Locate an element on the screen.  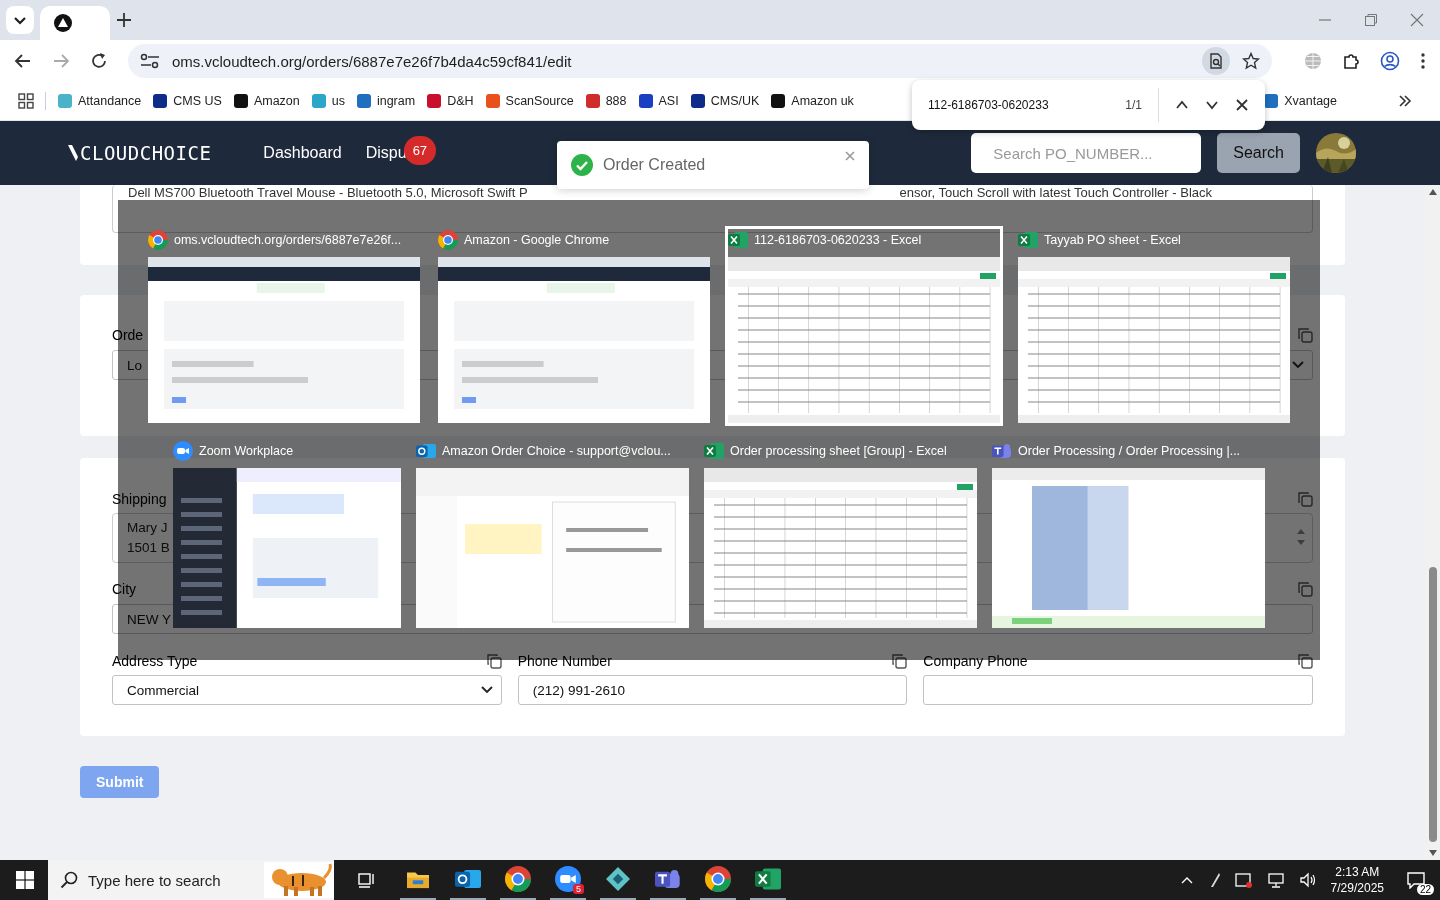
clock-time: 2:13 AM is located at coordinates (1357, 872).